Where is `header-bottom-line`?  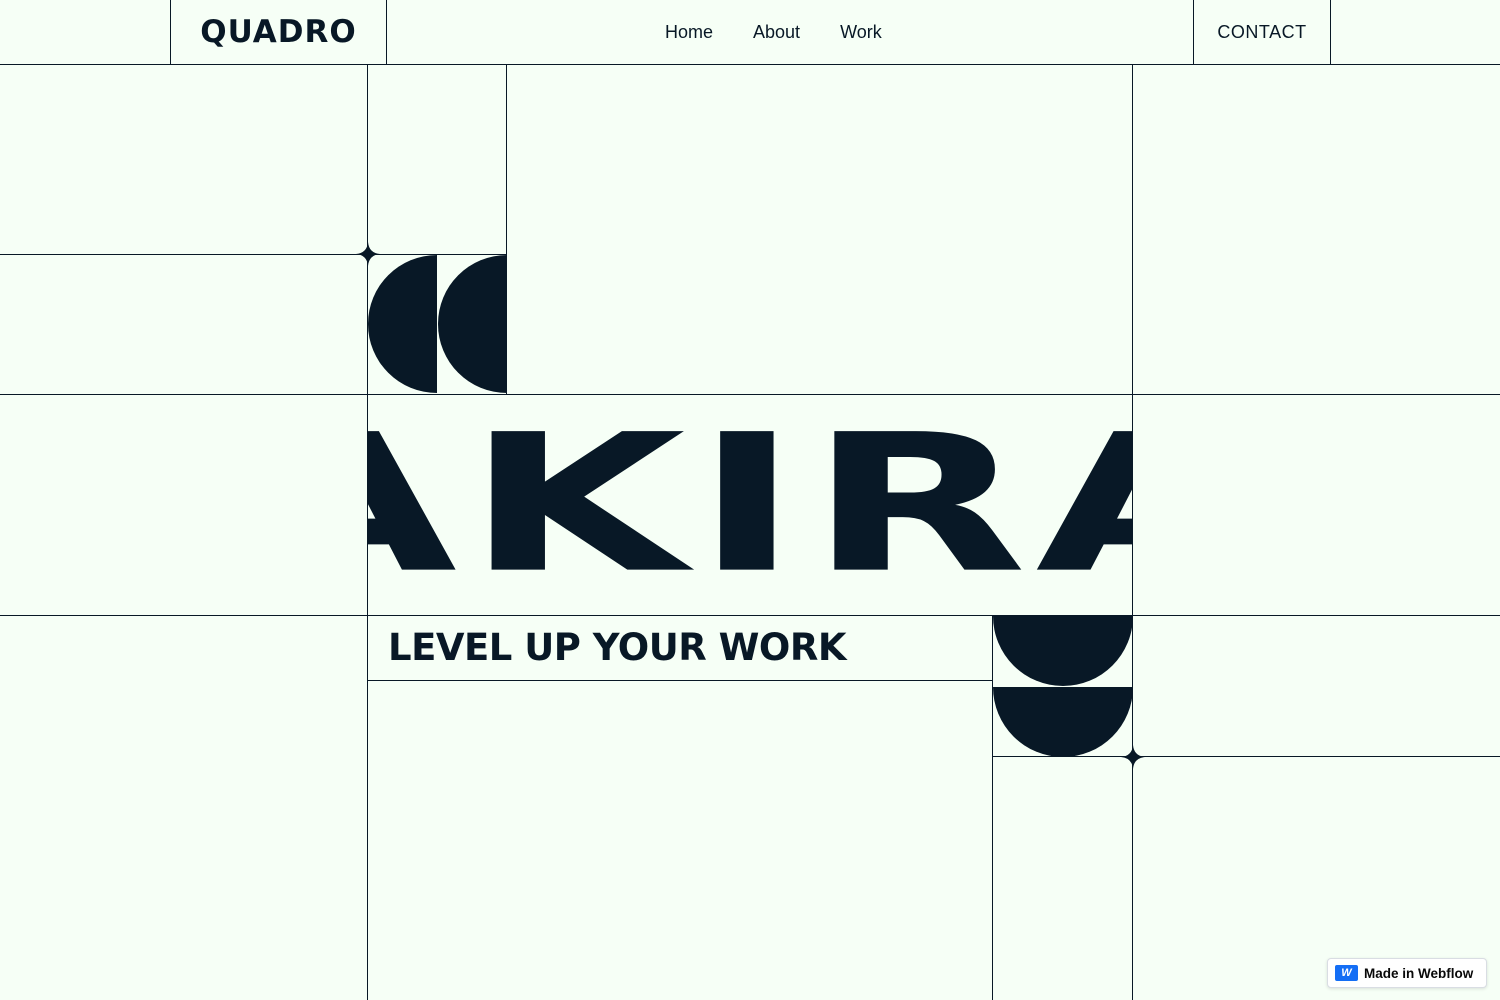 header-bottom-line is located at coordinates (750, 64).